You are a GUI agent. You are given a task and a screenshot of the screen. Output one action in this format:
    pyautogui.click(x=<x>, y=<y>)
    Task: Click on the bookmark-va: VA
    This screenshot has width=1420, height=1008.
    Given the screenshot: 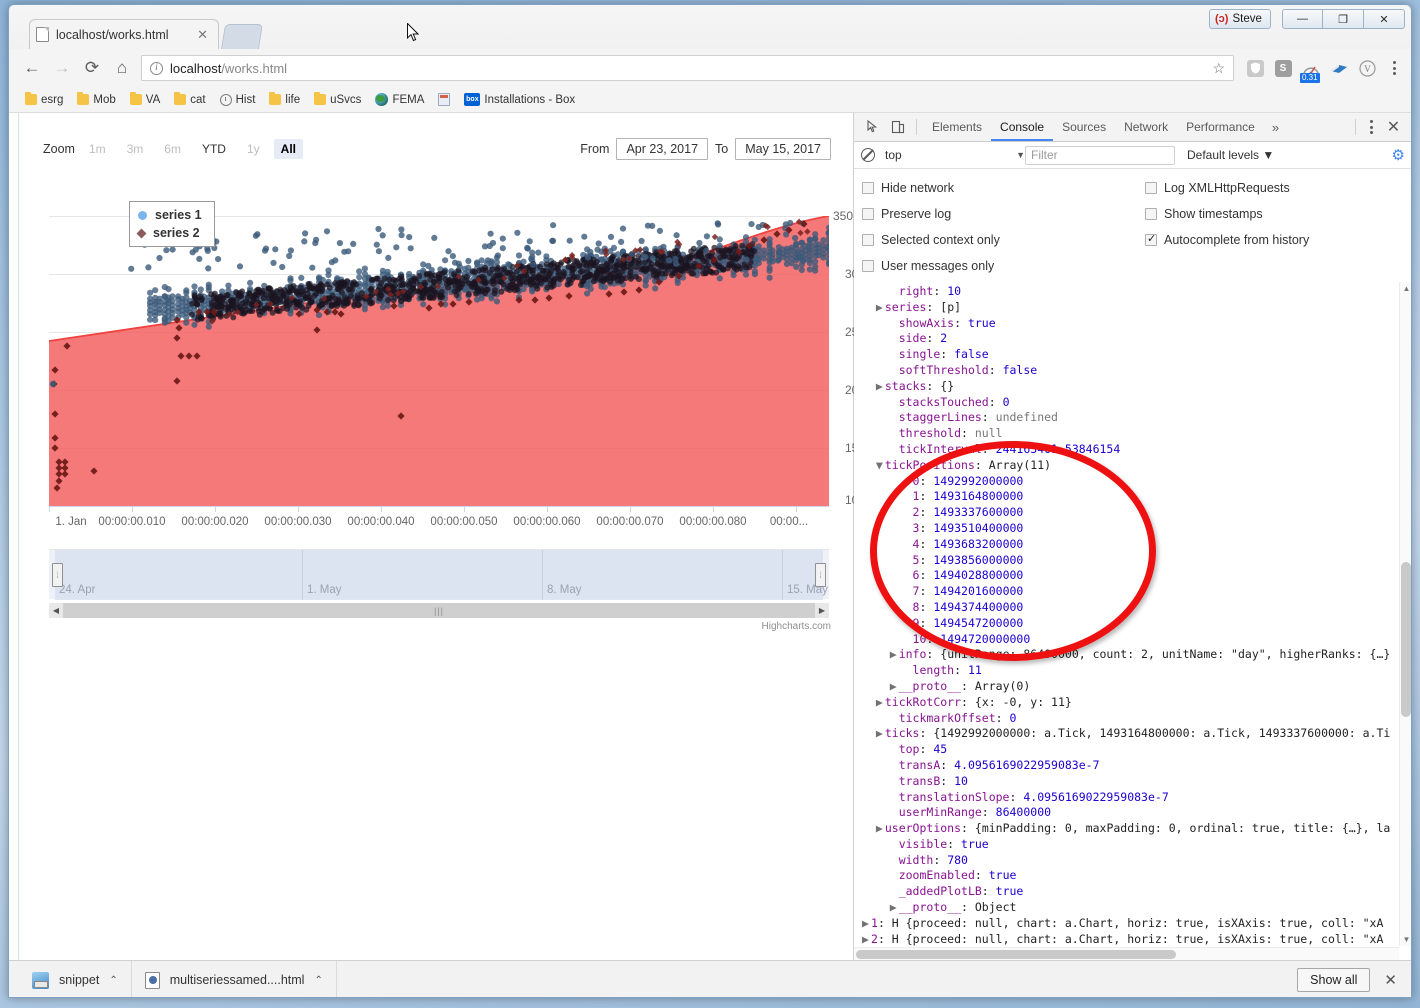 What is the action you would take?
    pyautogui.click(x=145, y=100)
    